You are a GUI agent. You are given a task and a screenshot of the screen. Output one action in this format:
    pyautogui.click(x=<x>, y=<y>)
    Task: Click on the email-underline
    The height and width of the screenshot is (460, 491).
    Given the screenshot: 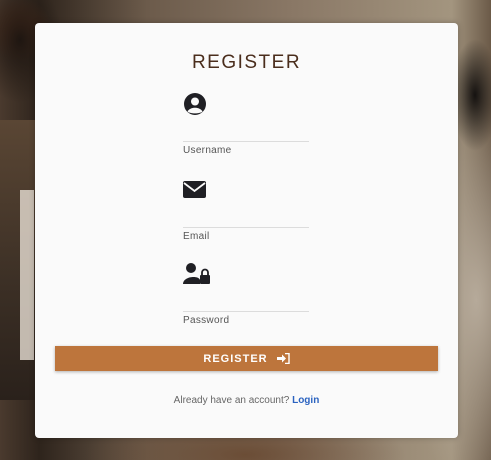 What is the action you would take?
    pyautogui.click(x=246, y=227)
    